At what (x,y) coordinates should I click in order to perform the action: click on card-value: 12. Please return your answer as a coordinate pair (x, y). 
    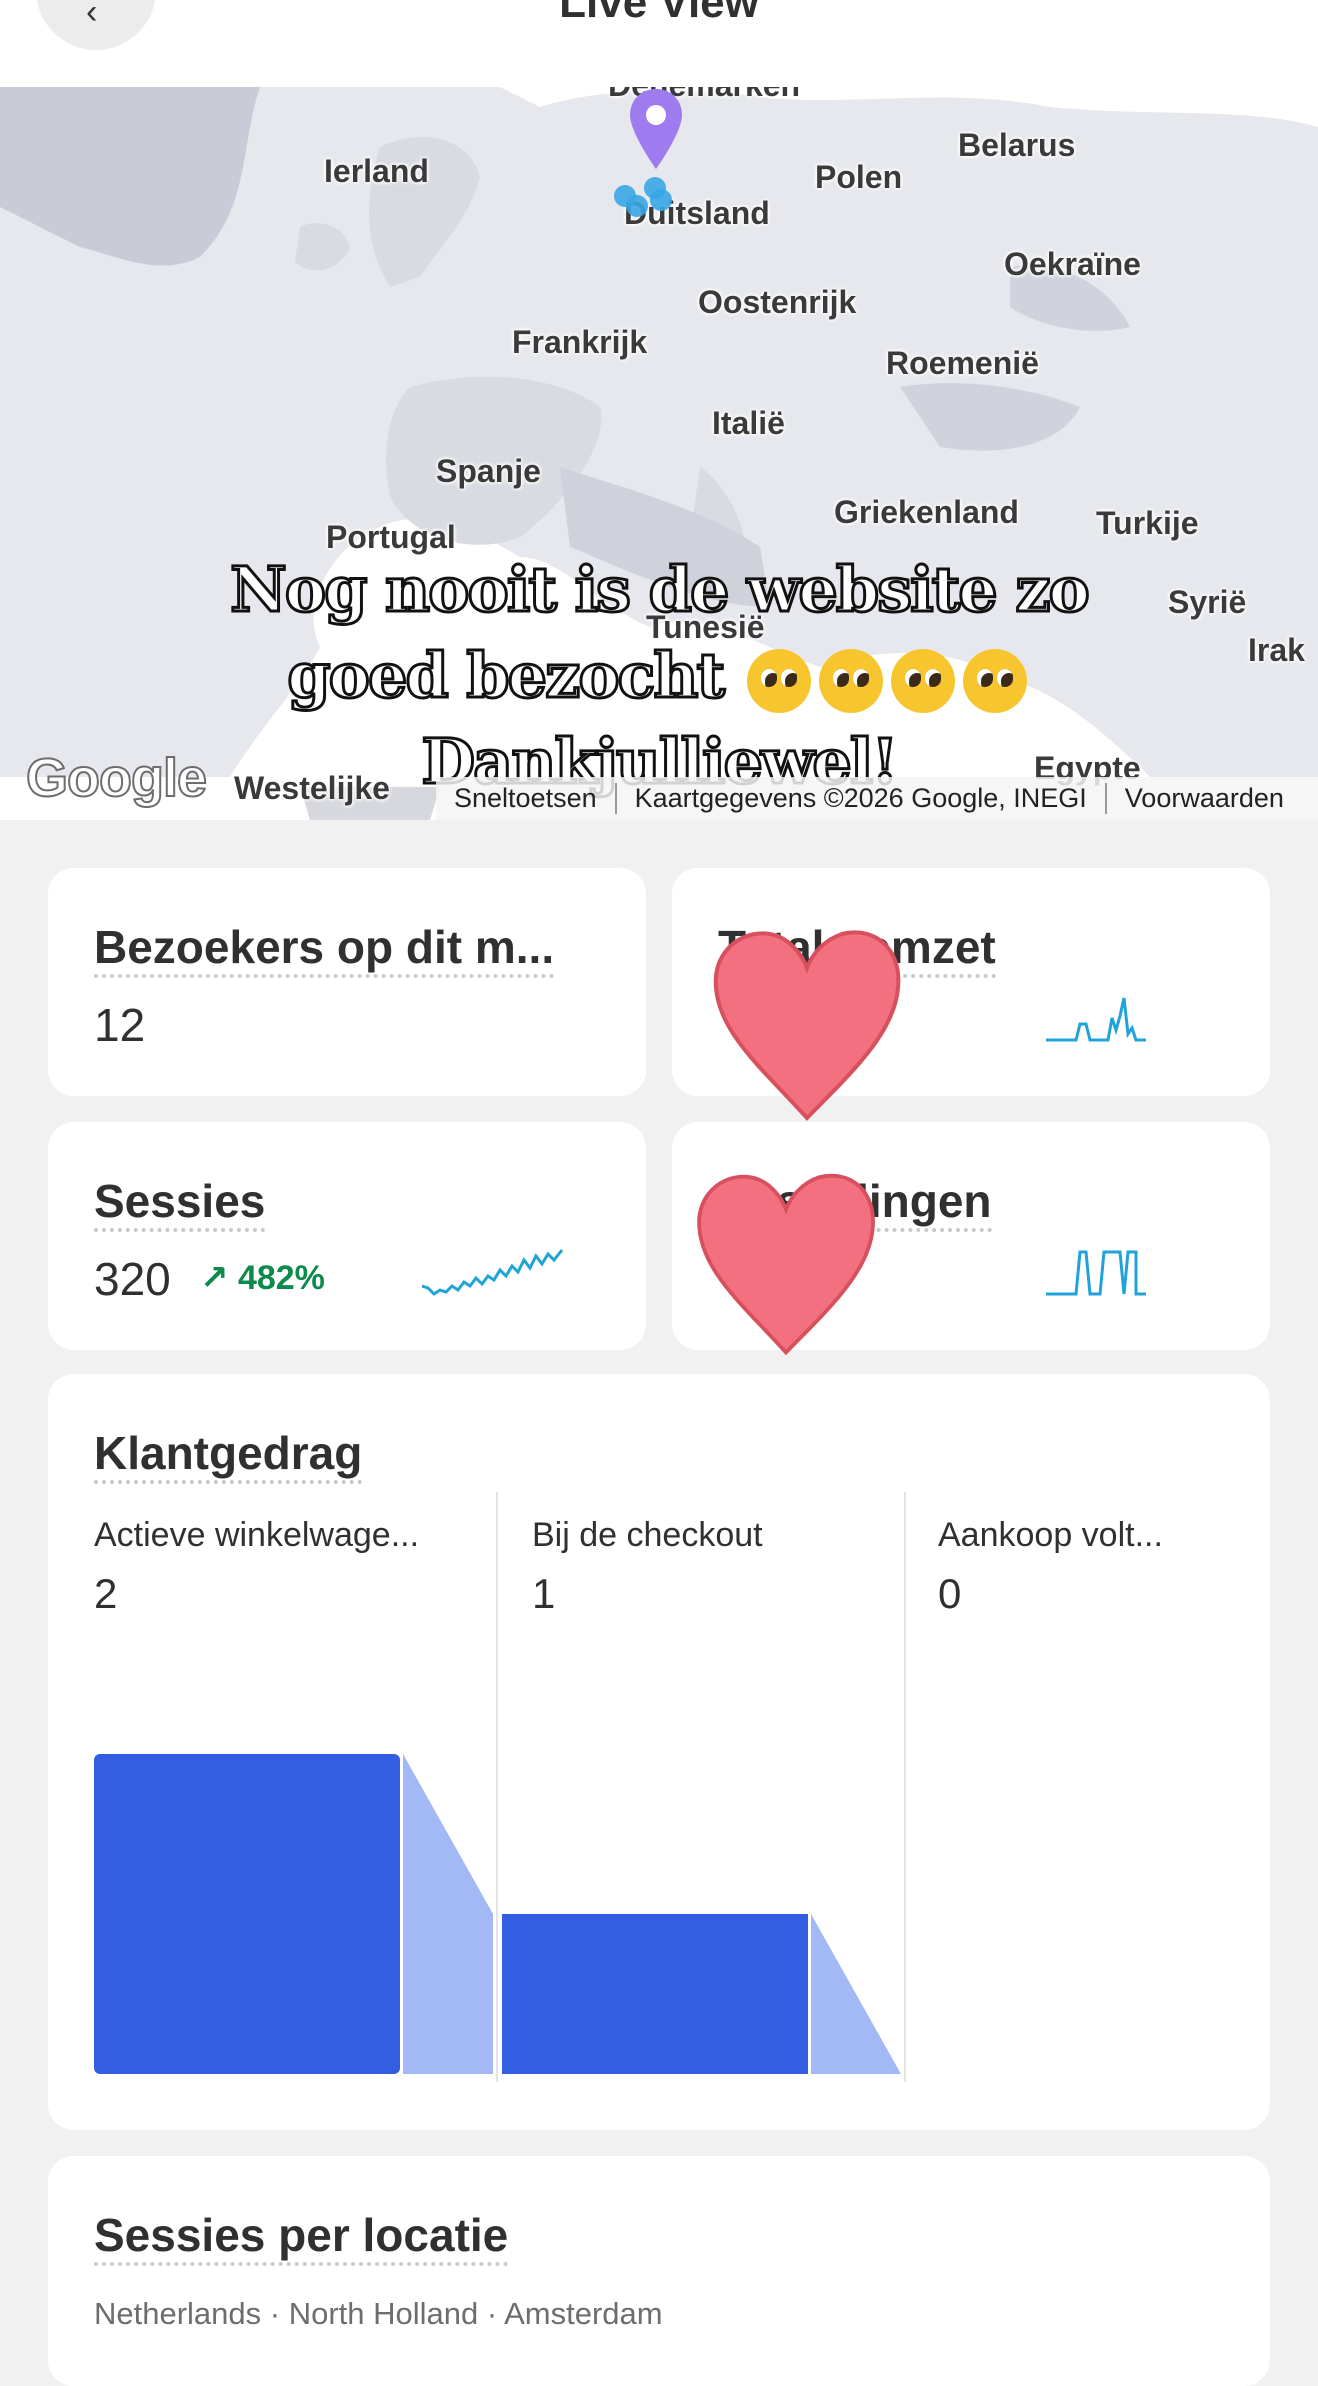
    Looking at the image, I should click on (120, 1025).